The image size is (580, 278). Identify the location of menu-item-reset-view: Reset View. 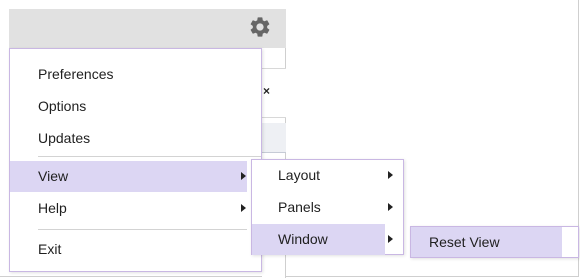
(486, 242).